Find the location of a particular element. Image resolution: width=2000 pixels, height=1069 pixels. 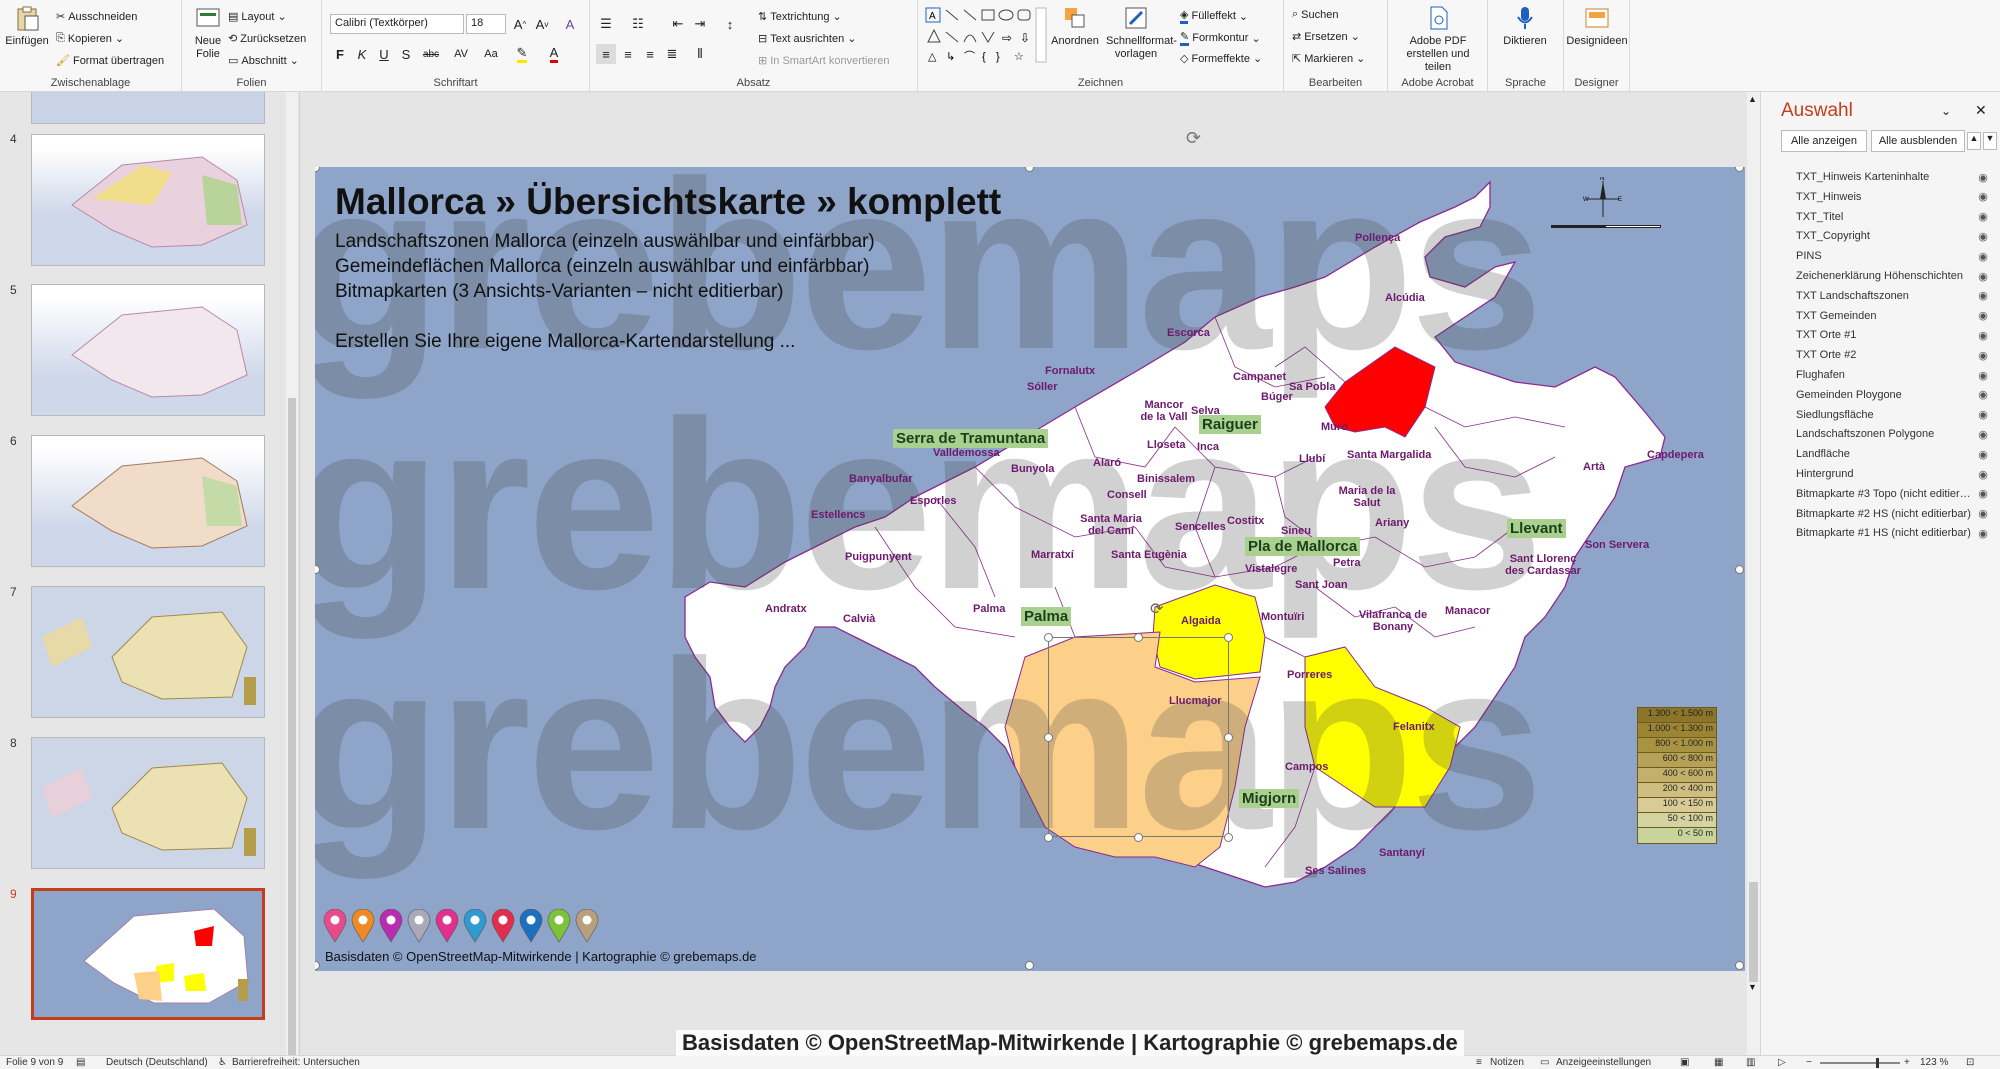

display-settings-icon: ▭ is located at coordinates (1544, 1062).